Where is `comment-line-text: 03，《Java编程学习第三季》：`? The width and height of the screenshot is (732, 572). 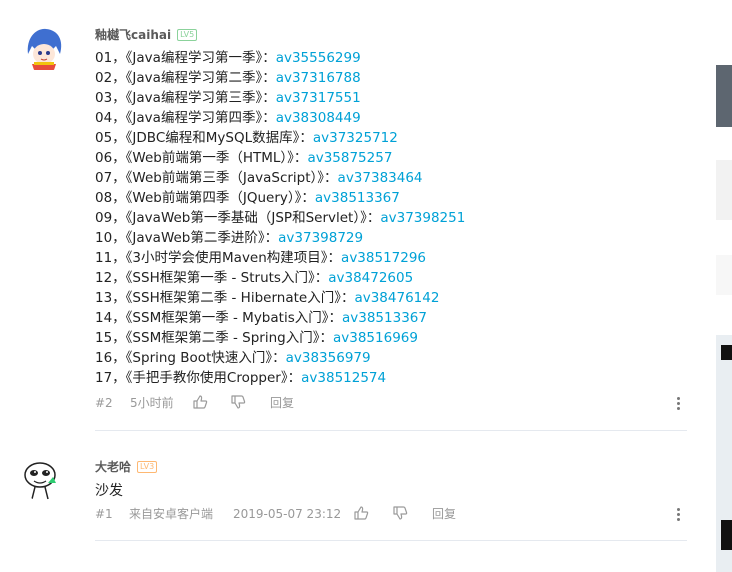
comment-line-text: 03，《Java编程学习第三季》： is located at coordinates (185, 98).